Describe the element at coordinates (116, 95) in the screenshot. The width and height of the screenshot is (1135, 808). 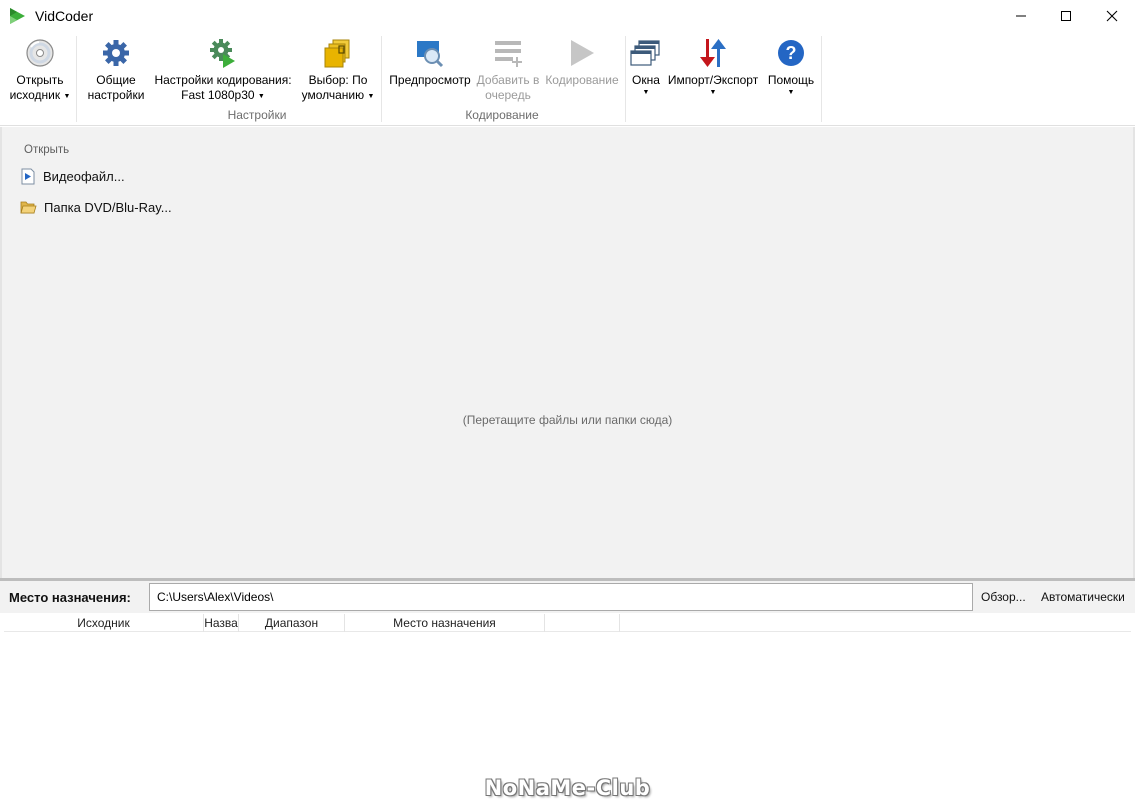
I see `general-settings-label-2: настройки` at that location.